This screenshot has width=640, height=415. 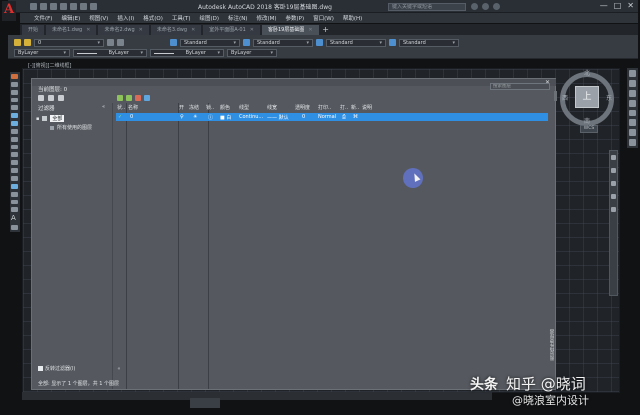 What do you see at coordinates (138, 98) in the screenshot?
I see `delete-layer-icon` at bounding box center [138, 98].